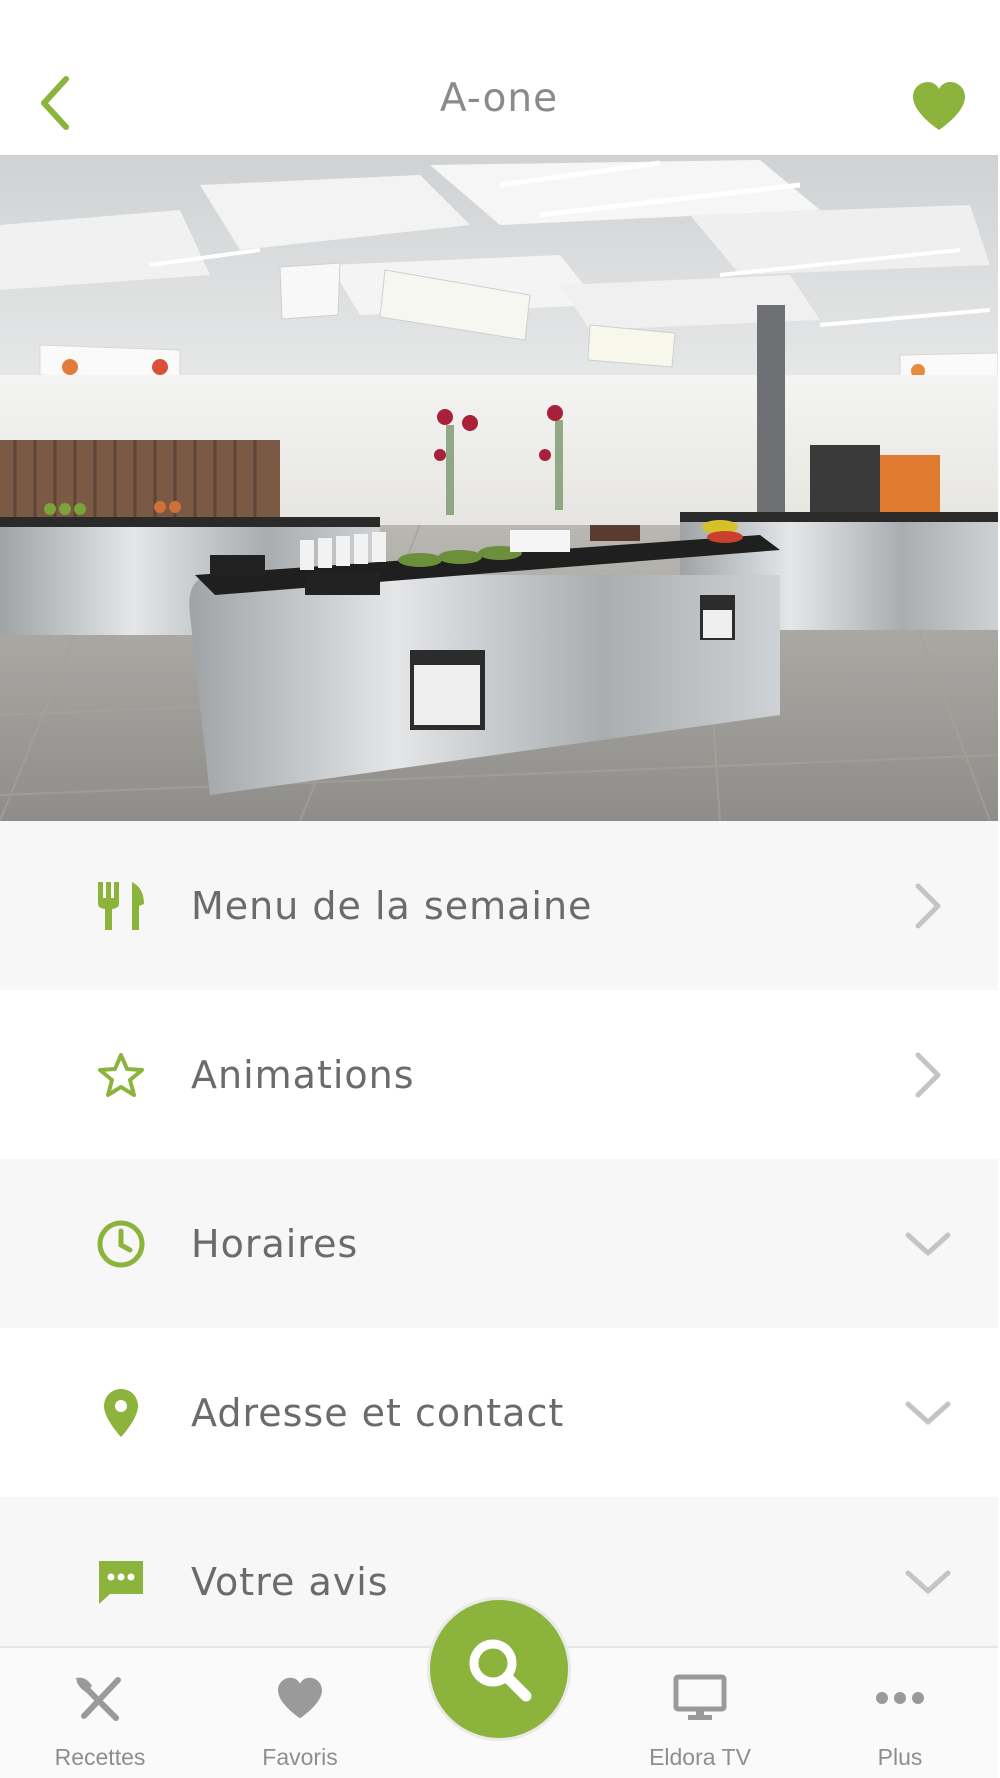 The image size is (1000, 1778). I want to click on list-item-label: Menu de la semaine, so click(392, 905).